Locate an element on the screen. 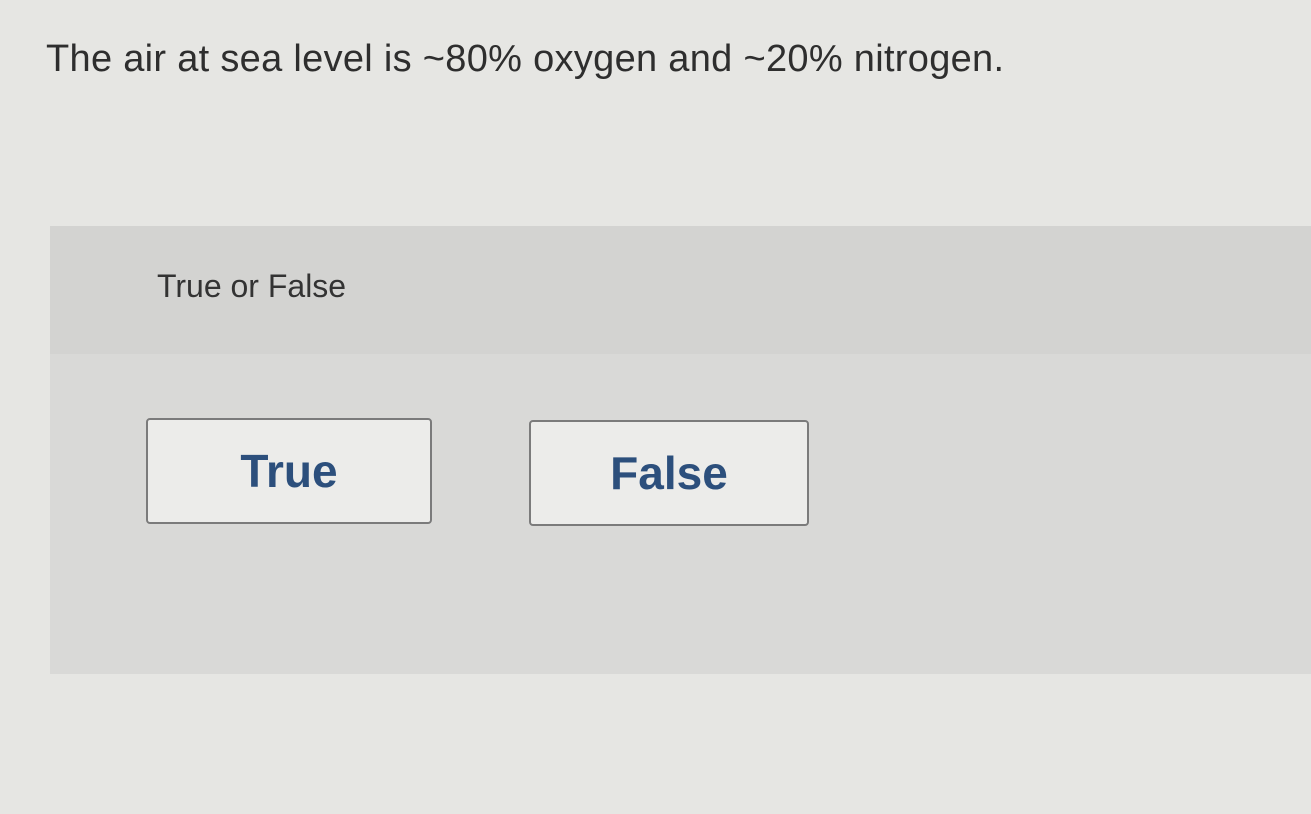 The image size is (1311, 814). true-button: True is located at coordinates (289, 471).